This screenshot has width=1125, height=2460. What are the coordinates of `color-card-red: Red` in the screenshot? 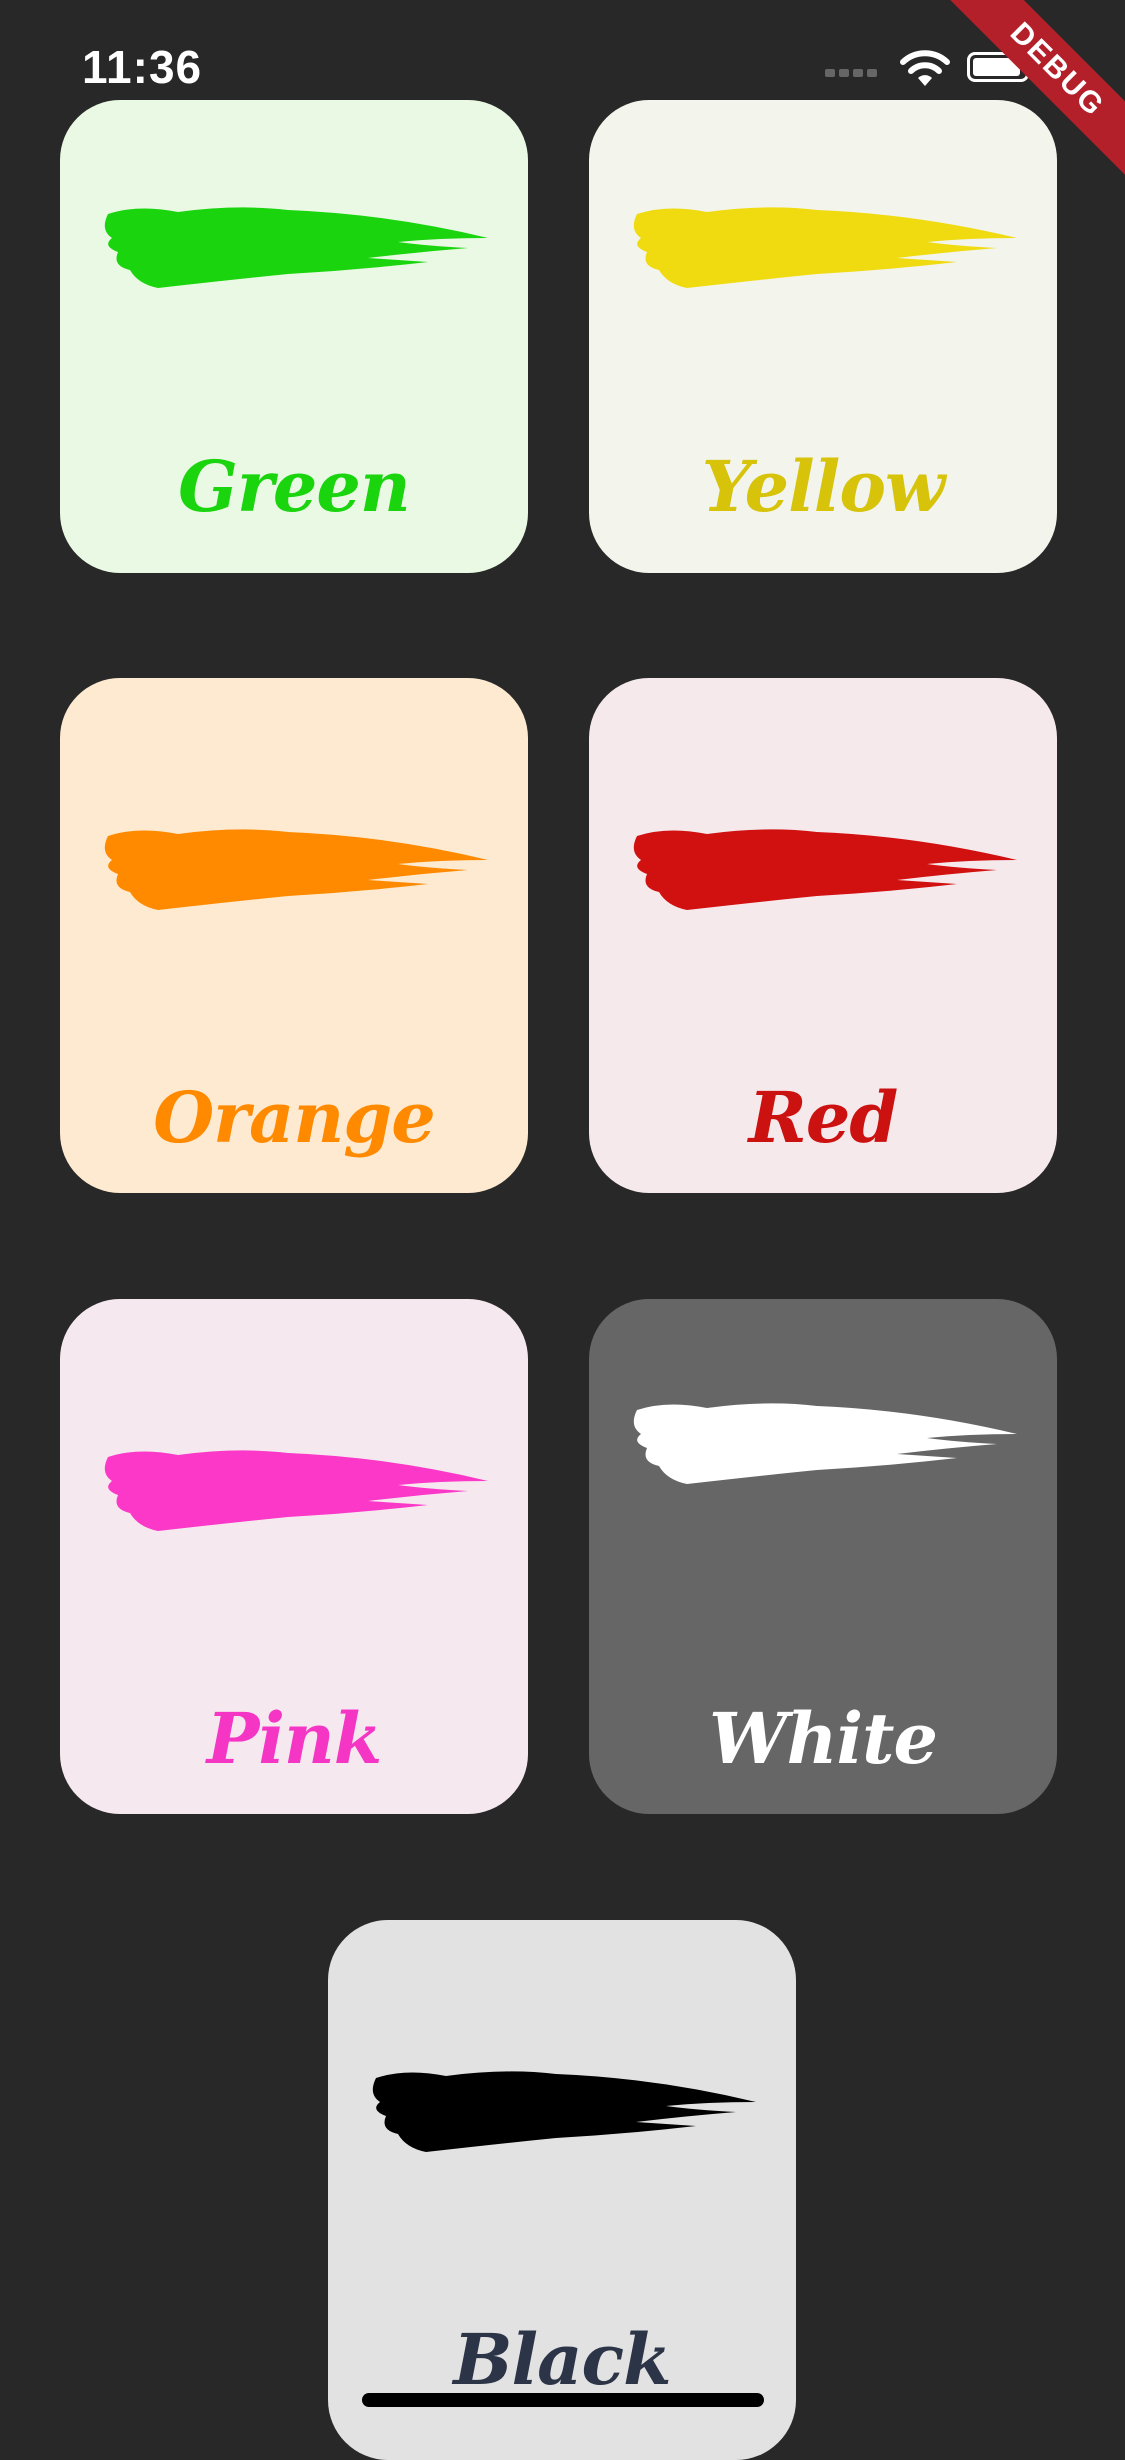 It's located at (823, 935).